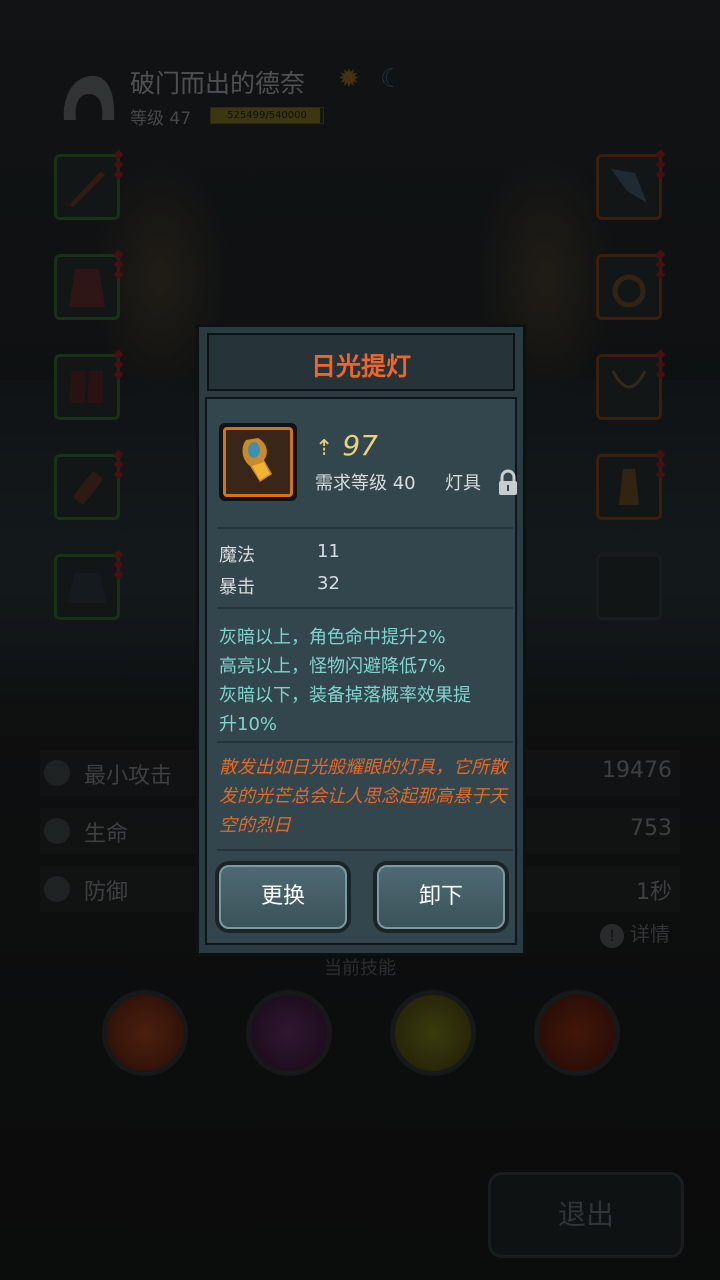 The height and width of the screenshot is (1280, 720). Describe the element at coordinates (365, 483) in the screenshot. I see `required-level: 需求等级 40` at that location.